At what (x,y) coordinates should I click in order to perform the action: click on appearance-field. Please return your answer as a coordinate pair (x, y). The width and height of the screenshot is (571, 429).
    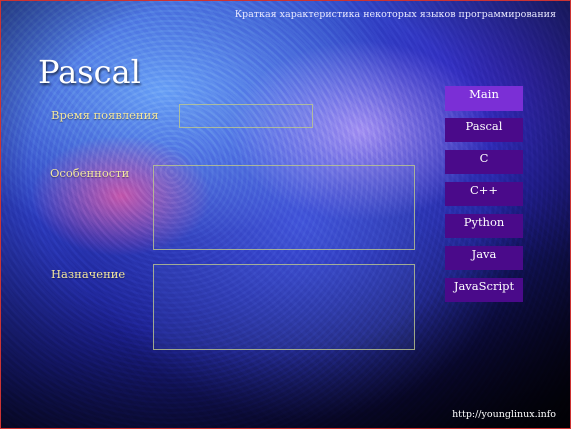
    Looking at the image, I should click on (246, 116).